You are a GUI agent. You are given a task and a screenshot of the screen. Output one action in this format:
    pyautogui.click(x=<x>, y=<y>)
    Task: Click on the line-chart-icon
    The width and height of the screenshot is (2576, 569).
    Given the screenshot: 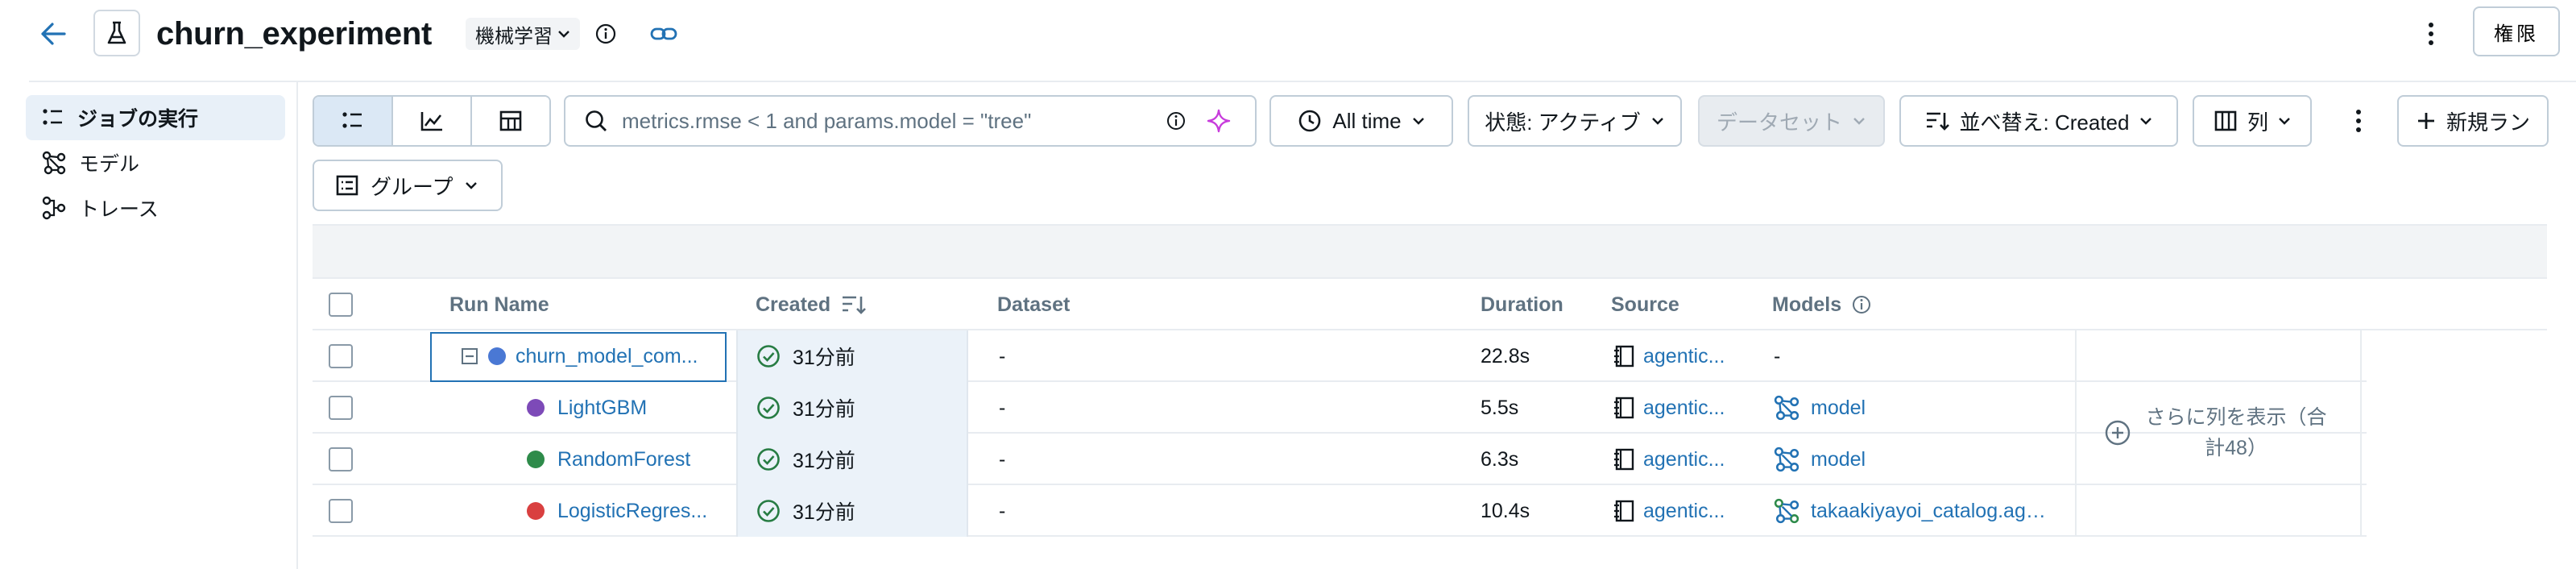 What is the action you would take?
    pyautogui.click(x=431, y=121)
    